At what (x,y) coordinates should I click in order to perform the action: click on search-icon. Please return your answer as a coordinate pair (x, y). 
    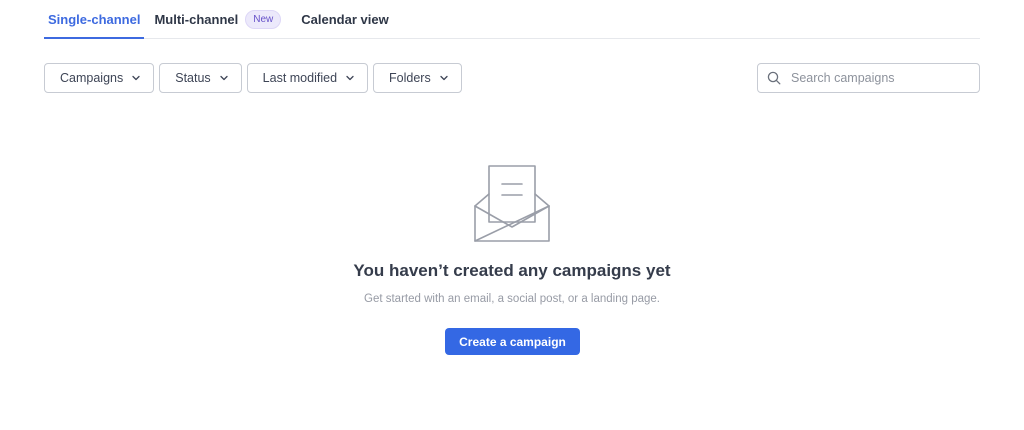
    Looking at the image, I should click on (774, 78).